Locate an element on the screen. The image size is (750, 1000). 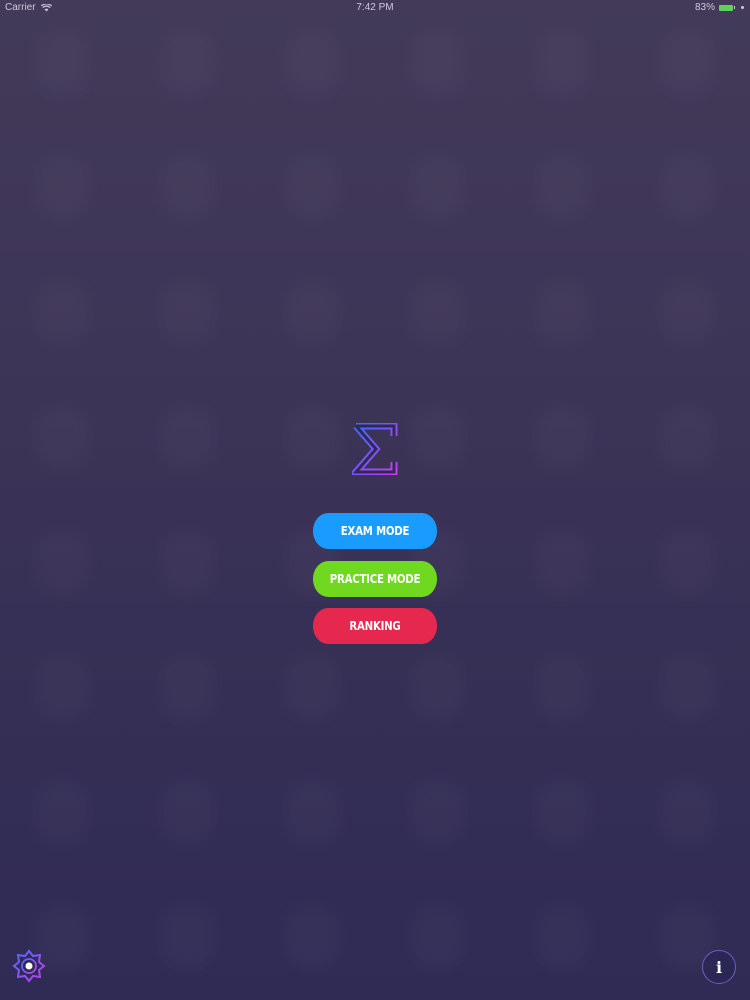
practice-mode-button: PRACTICE MODE is located at coordinates (375, 579).